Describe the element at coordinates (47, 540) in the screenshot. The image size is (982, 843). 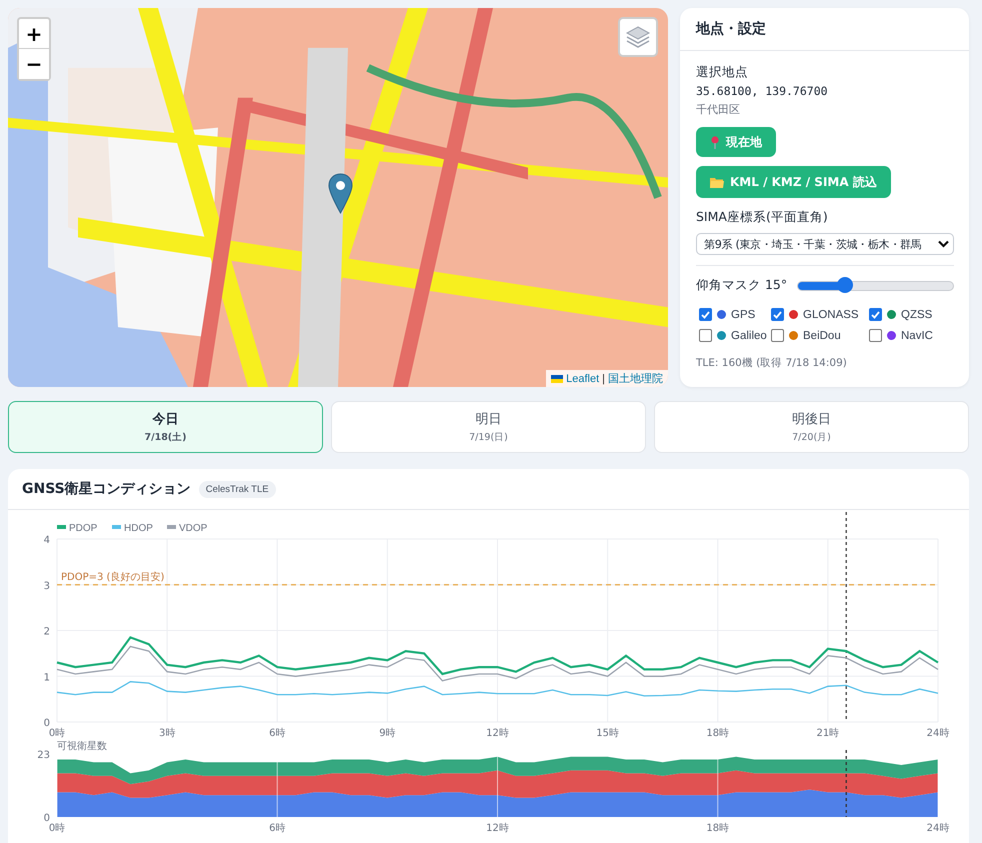
I see `axis-tick-label: 4` at that location.